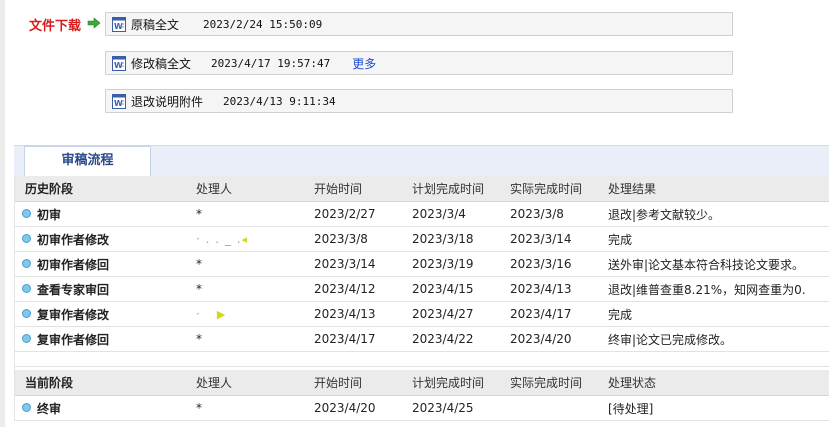 Image resolution: width=829 pixels, height=427 pixels. What do you see at coordinates (49, 214) in the screenshot?
I see `stage-name: 初审` at bounding box center [49, 214].